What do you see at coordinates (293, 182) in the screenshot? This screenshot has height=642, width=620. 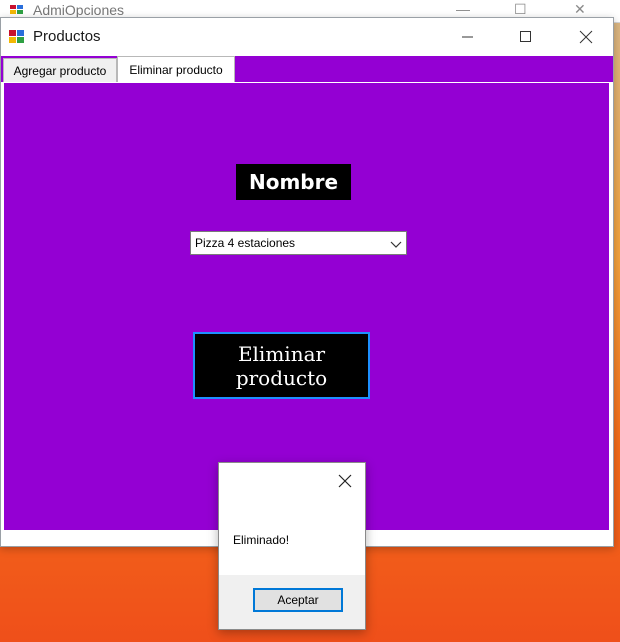 I see `nombre-label: Nombre` at bounding box center [293, 182].